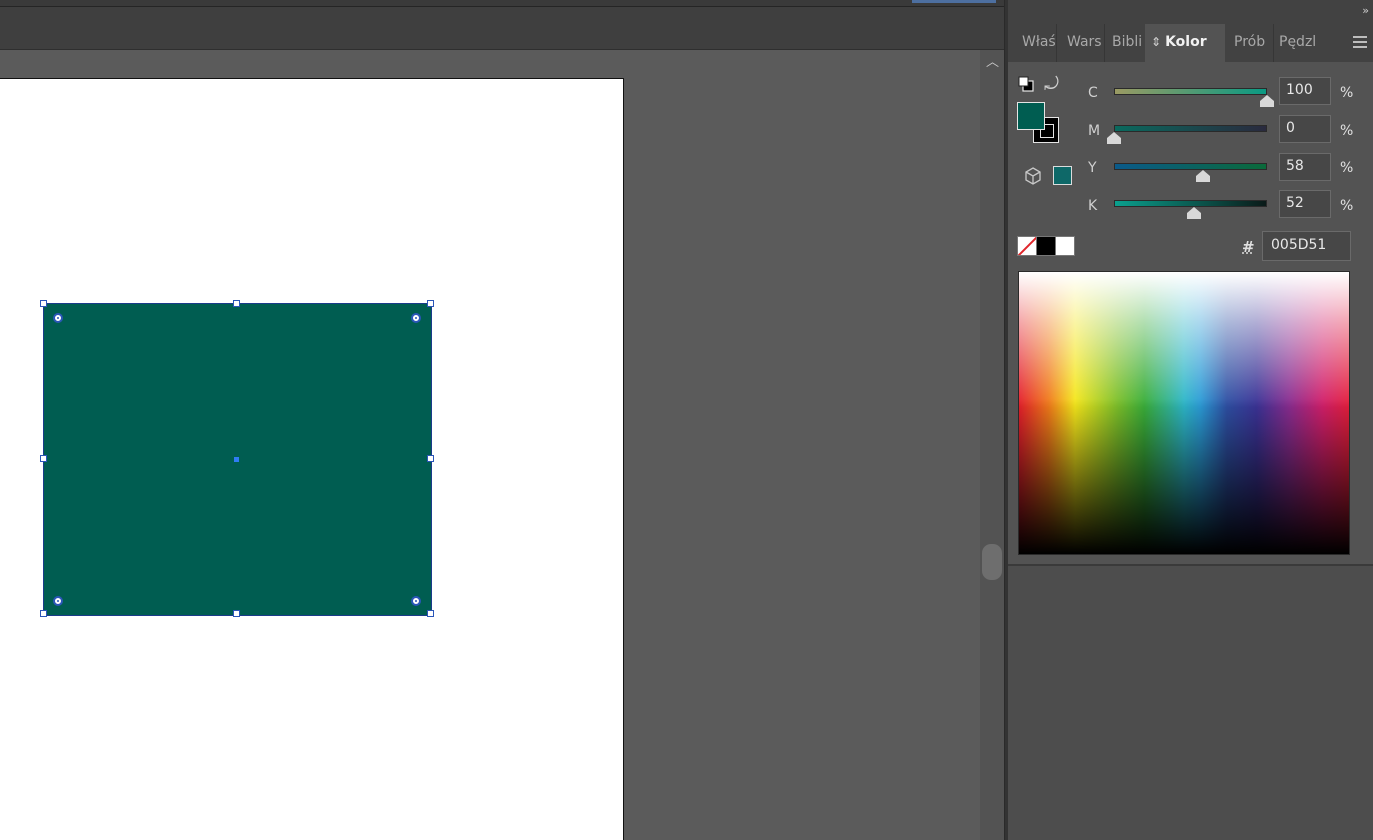 The height and width of the screenshot is (840, 1373). I want to click on tab-properties: Właś, so click(1036, 43).